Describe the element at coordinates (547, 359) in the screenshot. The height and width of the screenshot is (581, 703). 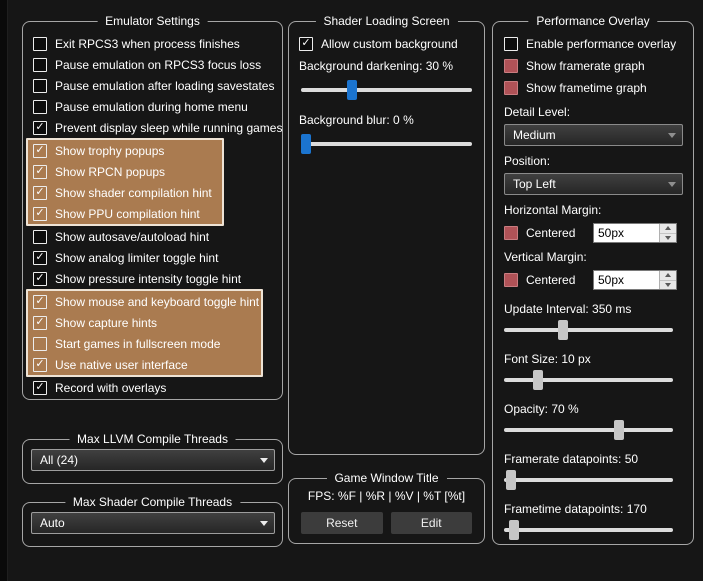
I see `font-size-slider-label: Font Size: 10 px` at that location.